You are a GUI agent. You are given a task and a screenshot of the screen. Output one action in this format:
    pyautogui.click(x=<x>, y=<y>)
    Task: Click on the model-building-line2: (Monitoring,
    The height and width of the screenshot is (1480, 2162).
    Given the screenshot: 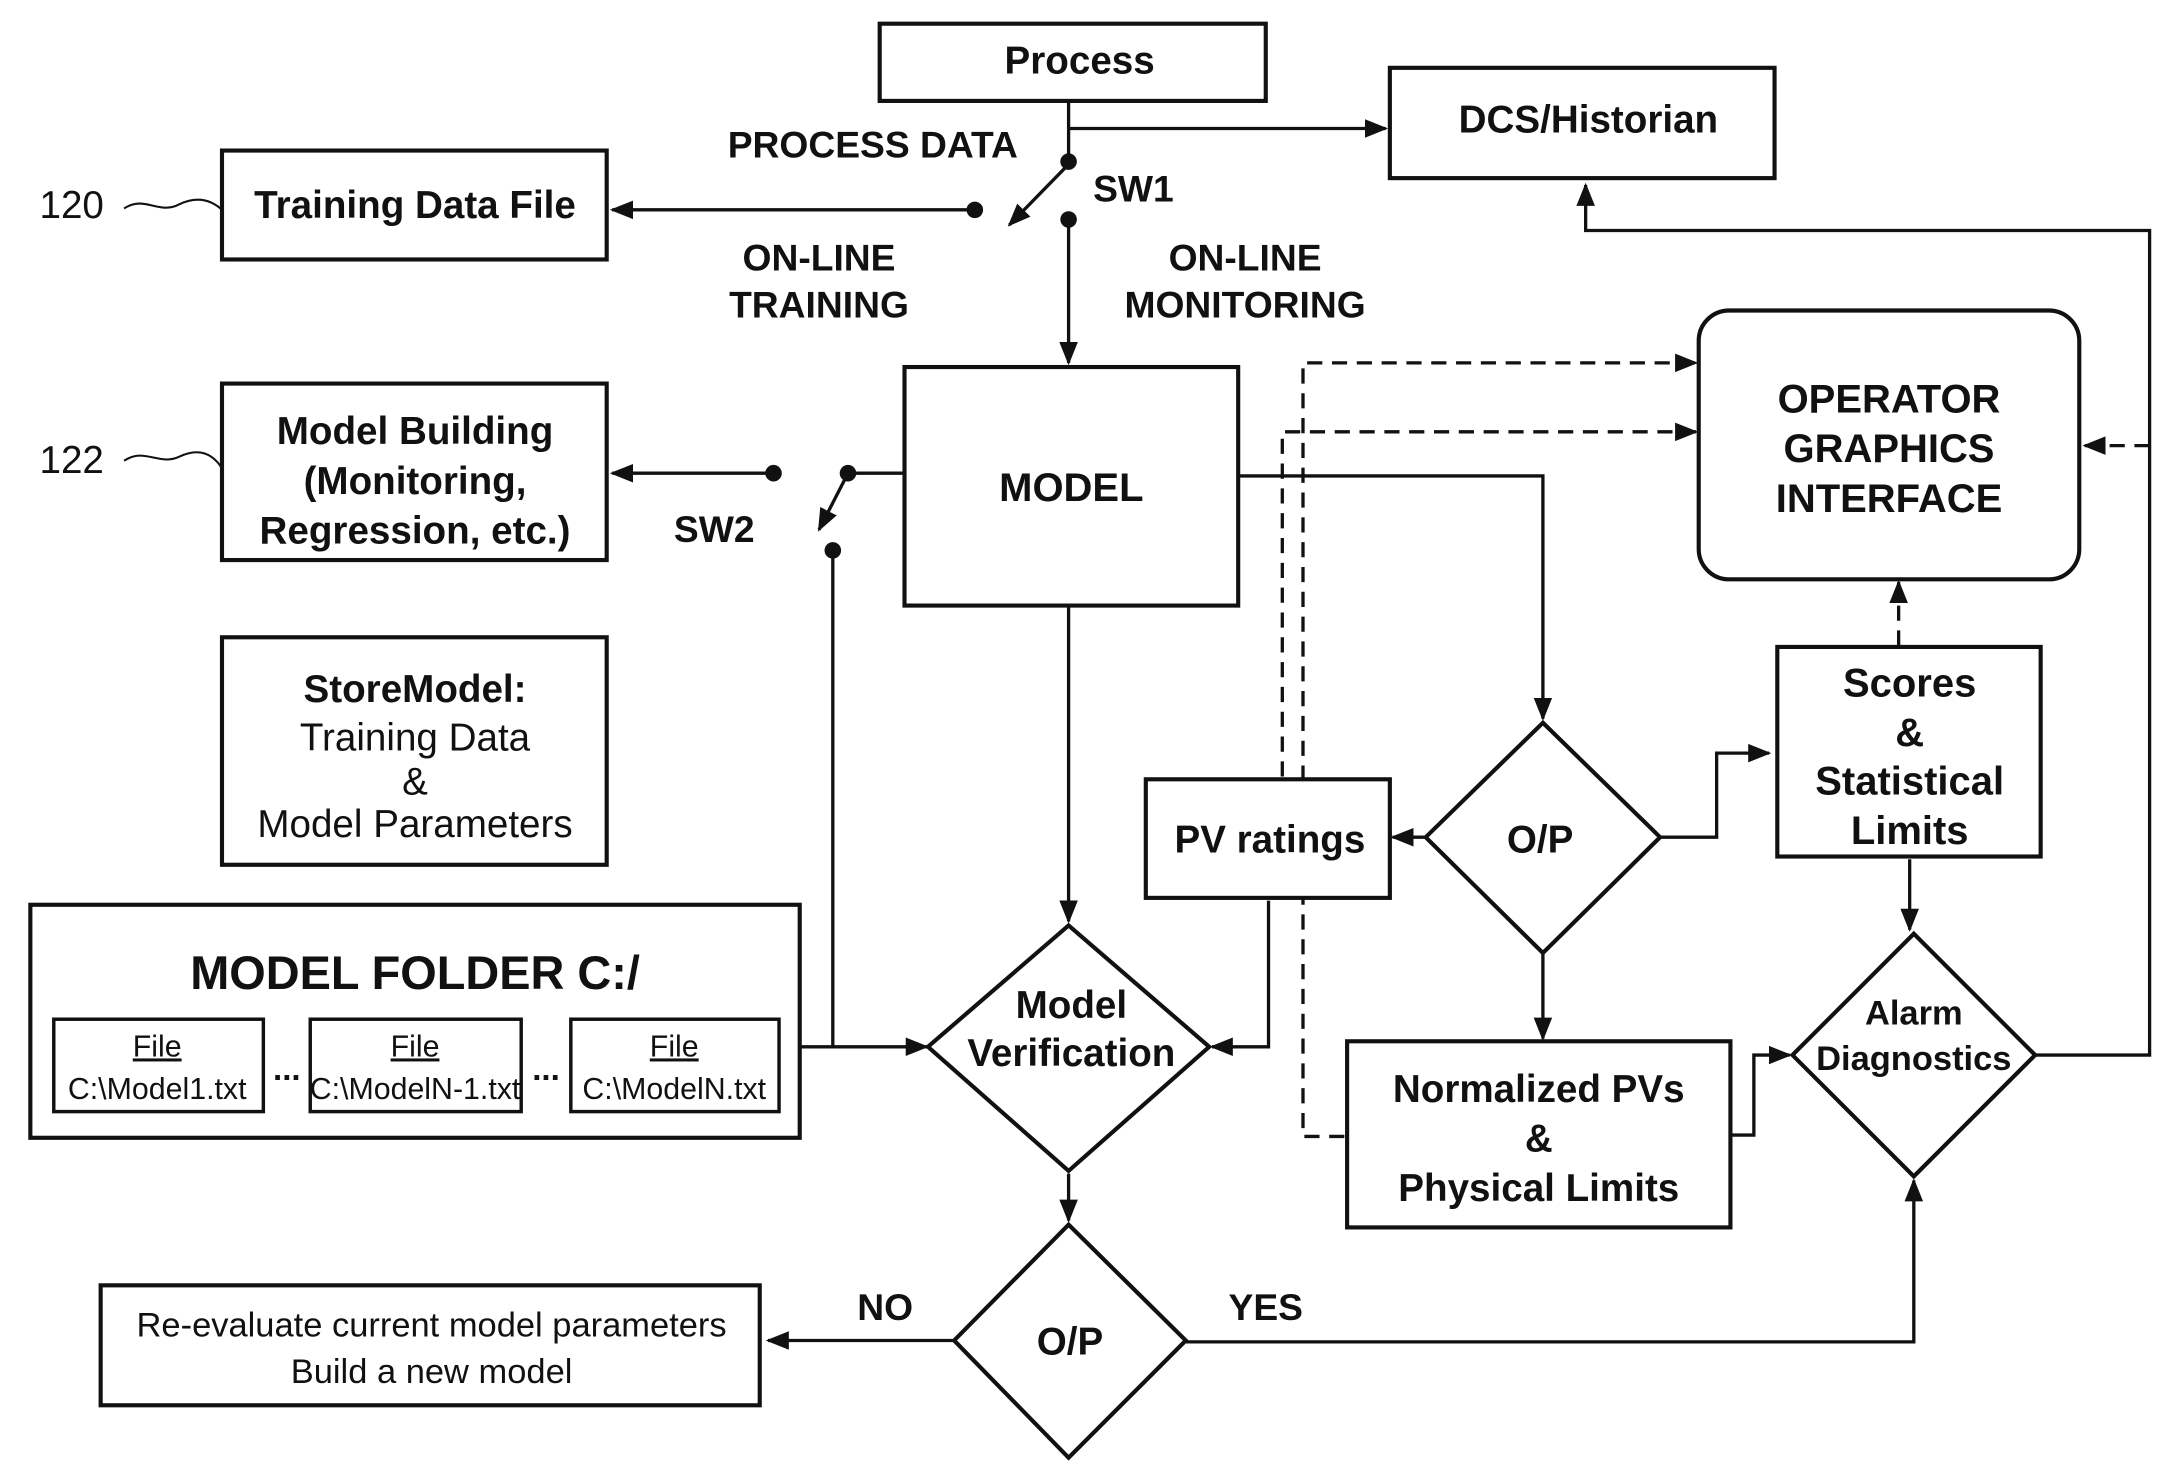 What is the action you would take?
    pyautogui.click(x=415, y=481)
    